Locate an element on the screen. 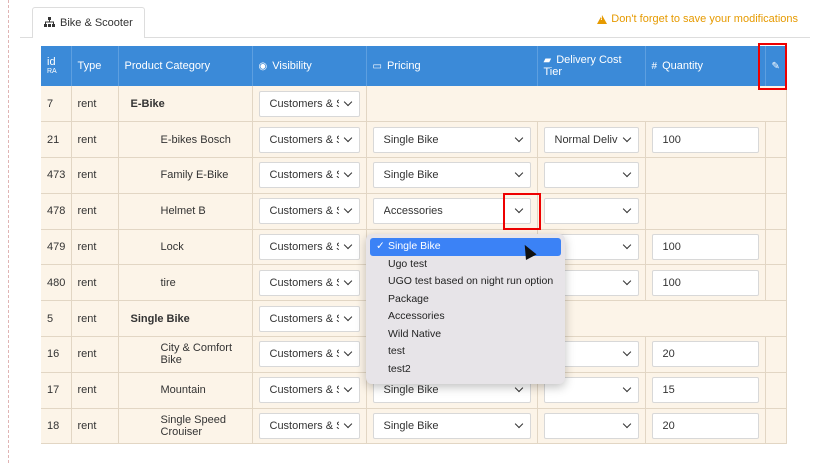 Image resolution: width=814 pixels, height=463 pixels. row-id: 479 is located at coordinates (56, 247).